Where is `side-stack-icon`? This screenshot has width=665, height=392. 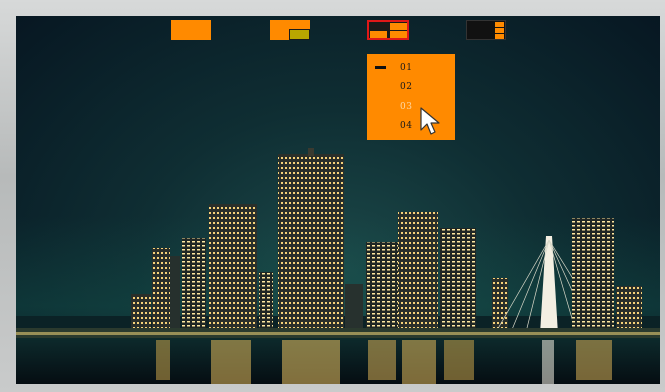 side-stack-icon is located at coordinates (499, 24).